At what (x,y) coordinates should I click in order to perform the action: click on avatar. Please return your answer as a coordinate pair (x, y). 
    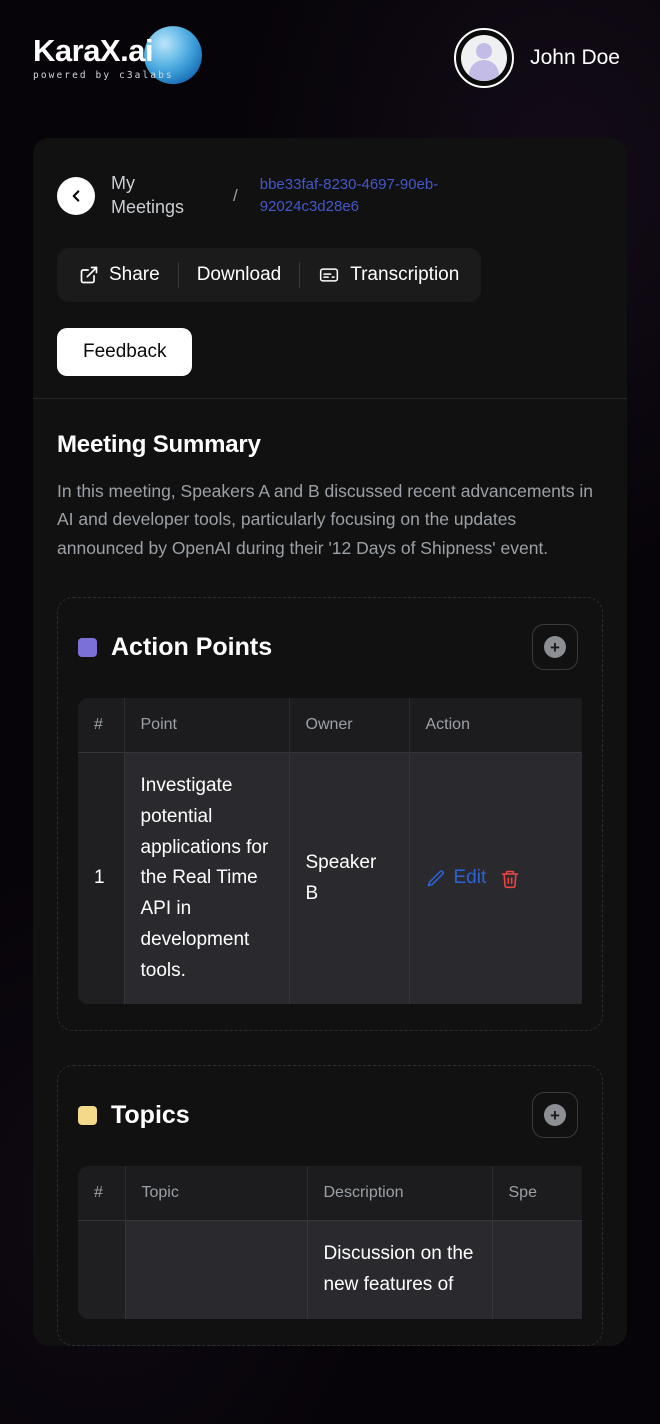
    Looking at the image, I should click on (484, 58).